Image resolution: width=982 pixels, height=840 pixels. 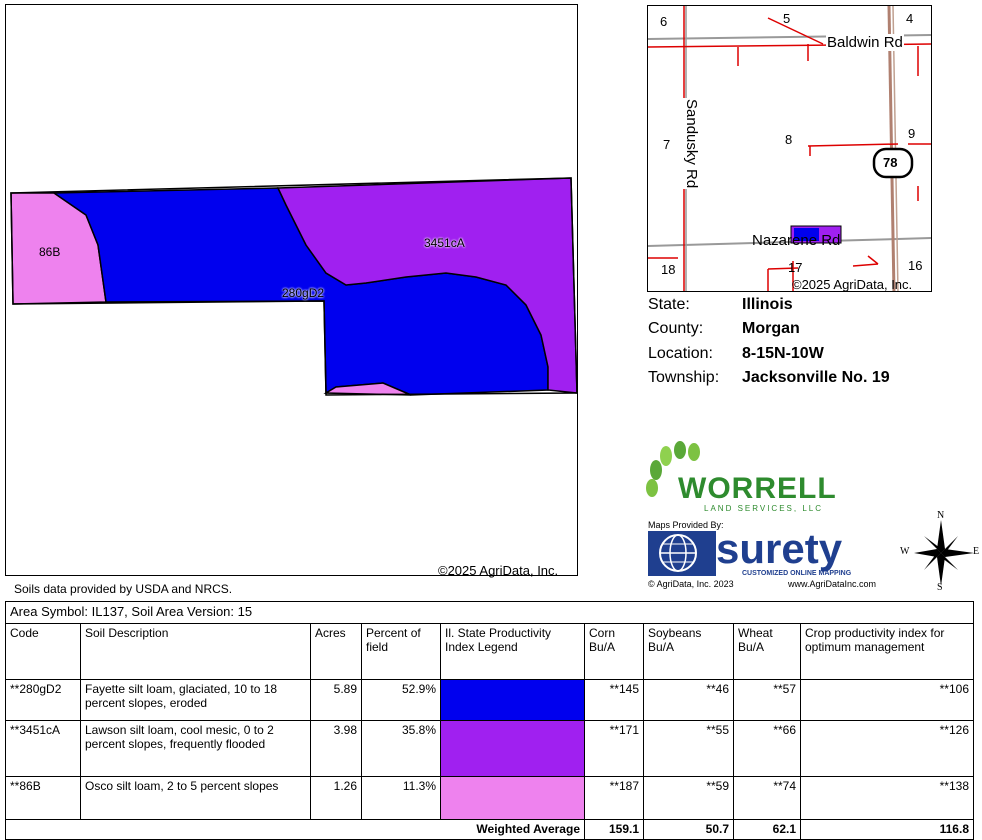 What do you see at coordinates (767, 304) in the screenshot?
I see `info-val-state: Illinois` at bounding box center [767, 304].